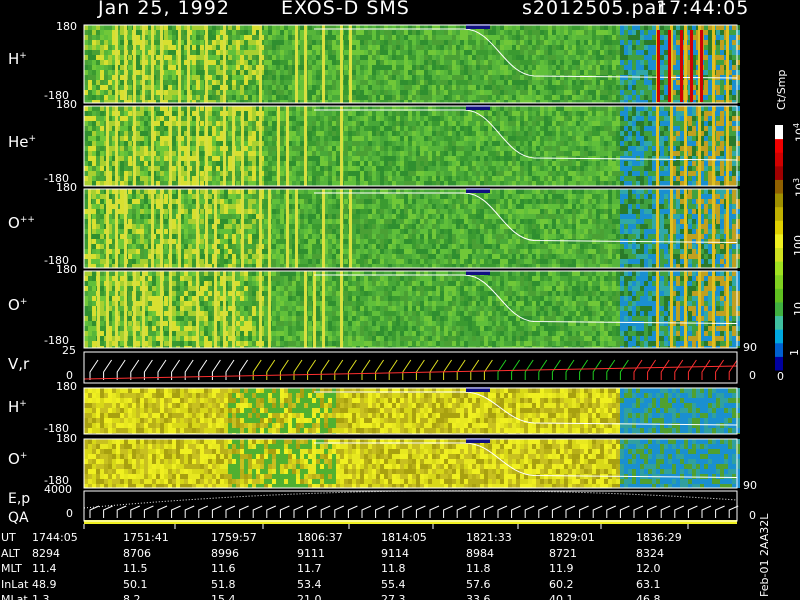 The width and height of the screenshot is (800, 600). What do you see at coordinates (18, 459) in the screenshot?
I see `panel-label-o-plus-2: O+` at bounding box center [18, 459].